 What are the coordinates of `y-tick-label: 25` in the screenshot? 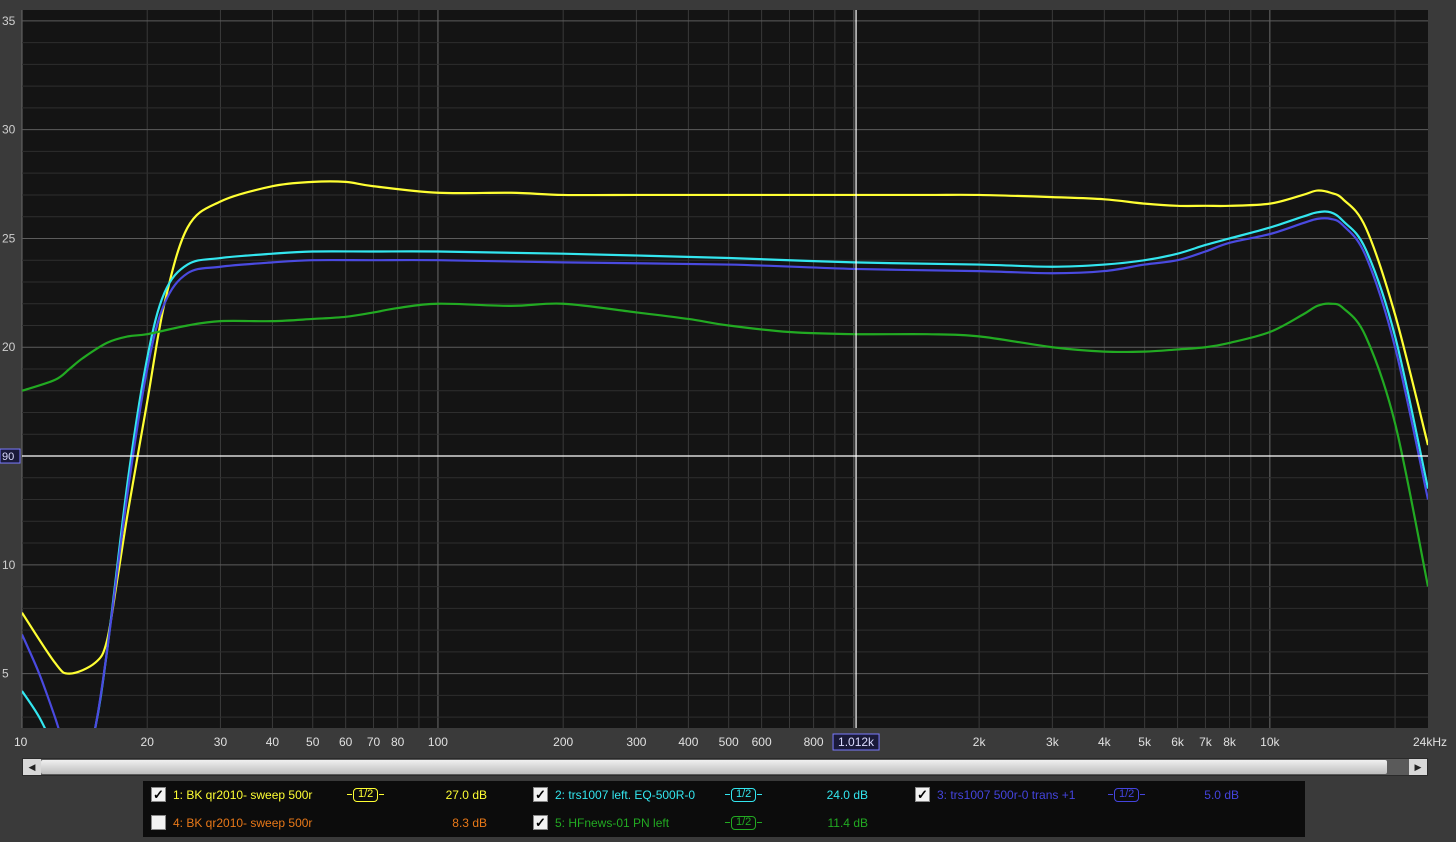 It's located at (9, 238).